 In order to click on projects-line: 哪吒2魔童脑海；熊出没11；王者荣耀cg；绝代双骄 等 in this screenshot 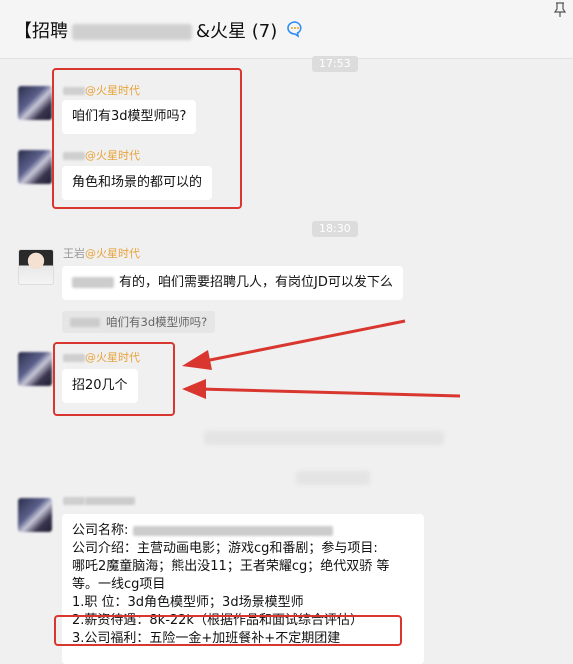, I will do `click(231, 566)`.